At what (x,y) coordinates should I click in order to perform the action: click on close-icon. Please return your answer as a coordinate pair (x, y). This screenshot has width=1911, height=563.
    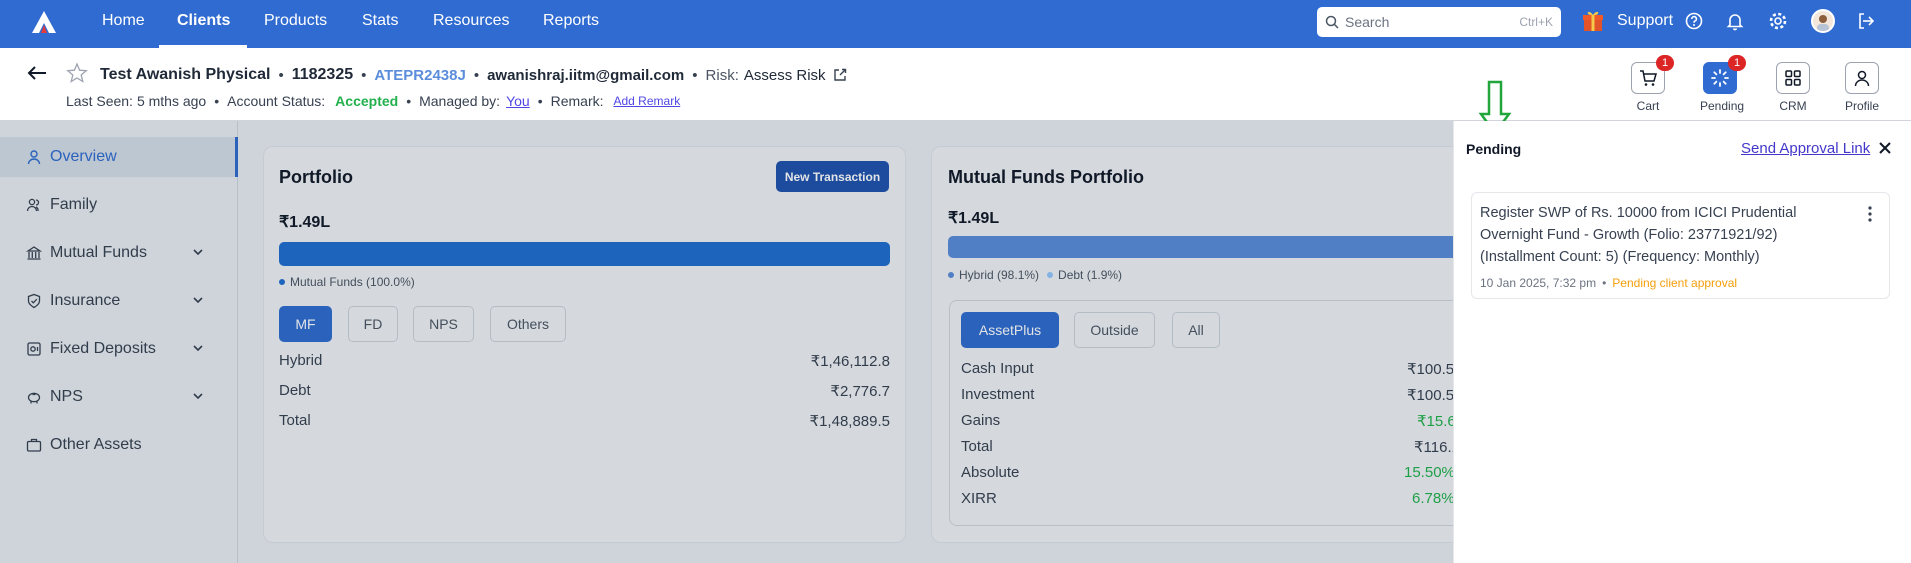
    Looking at the image, I should click on (1885, 148).